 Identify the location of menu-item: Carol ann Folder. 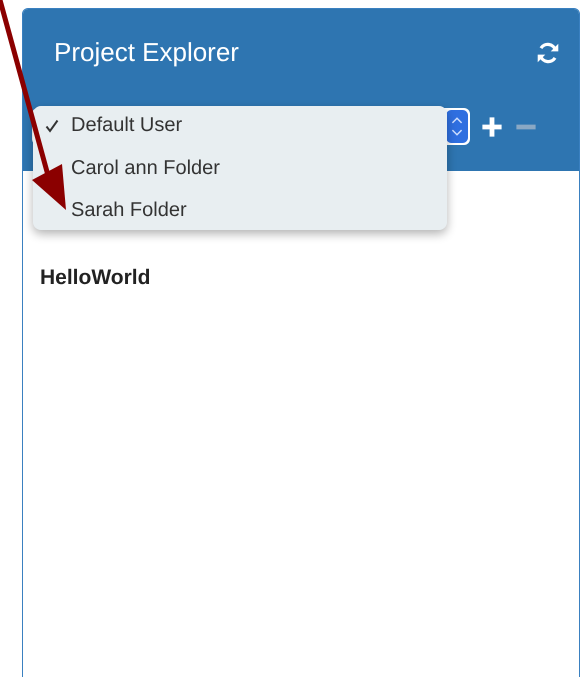
(145, 168).